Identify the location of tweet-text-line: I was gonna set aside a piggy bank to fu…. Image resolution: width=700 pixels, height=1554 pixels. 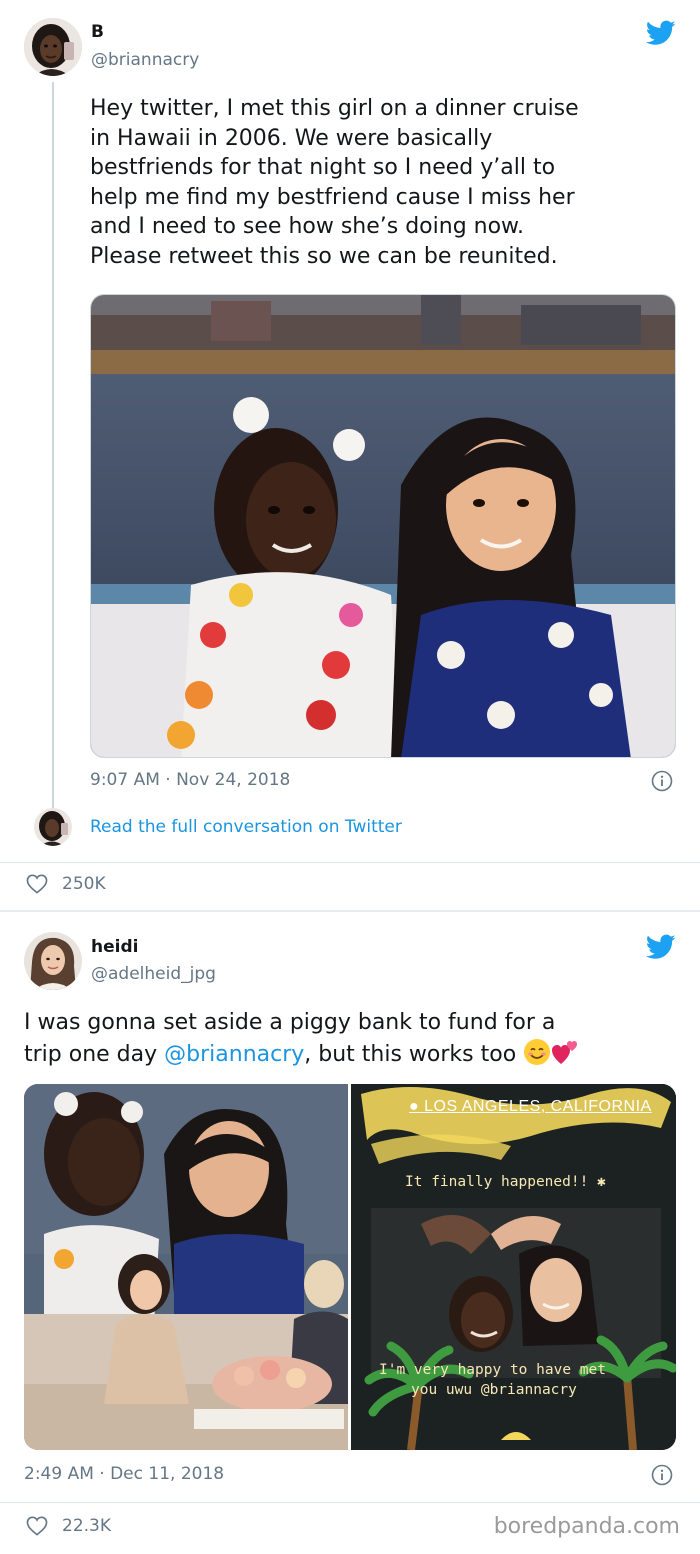
(290, 1022).